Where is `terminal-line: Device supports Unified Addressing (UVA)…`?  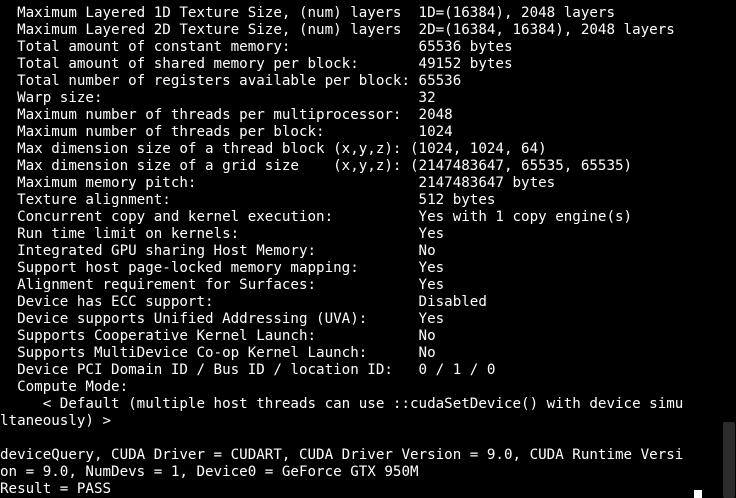 terminal-line: Device supports Unified Addressing (UVA)… is located at coordinates (222, 319).